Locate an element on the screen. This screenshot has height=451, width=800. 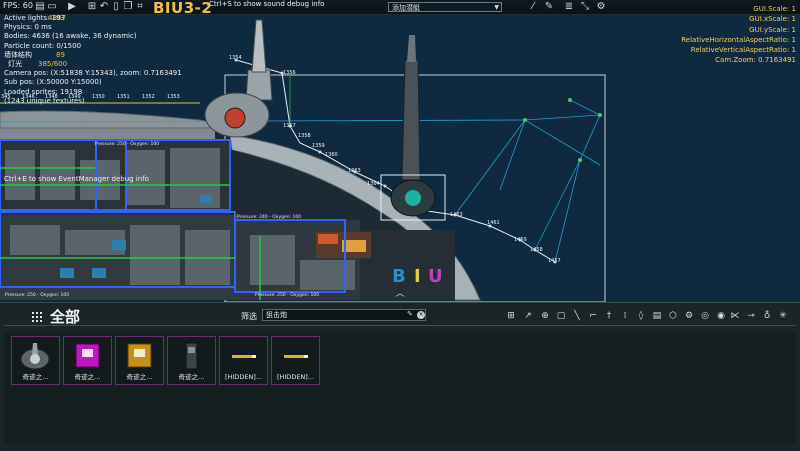
eventmanager-debug-hint: Ctrl+E to show EventManager debug info is located at coordinates (76, 179).